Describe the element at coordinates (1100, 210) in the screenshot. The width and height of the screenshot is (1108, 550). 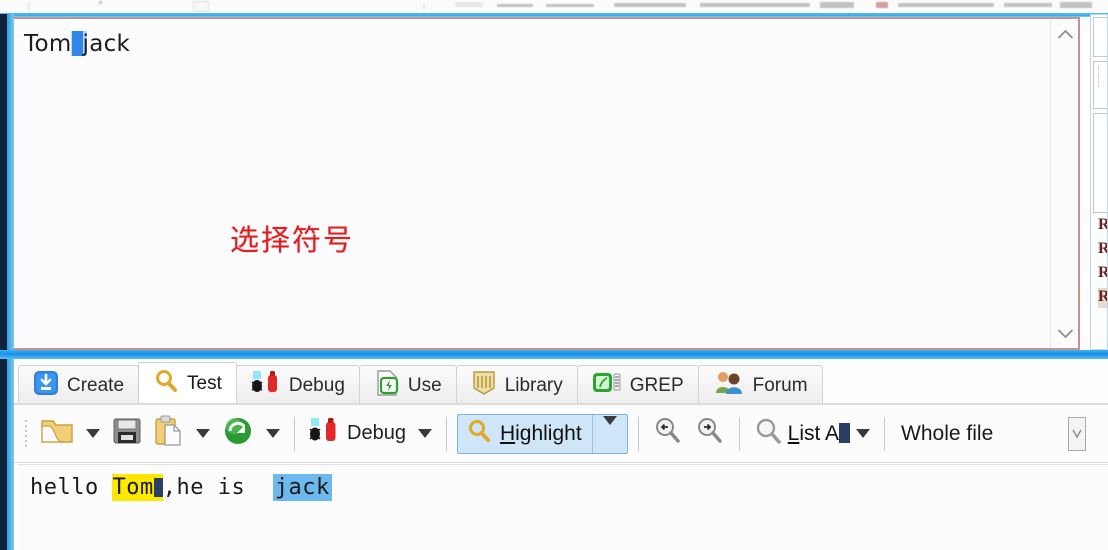
I see `right-panel-list: R R R R` at that location.